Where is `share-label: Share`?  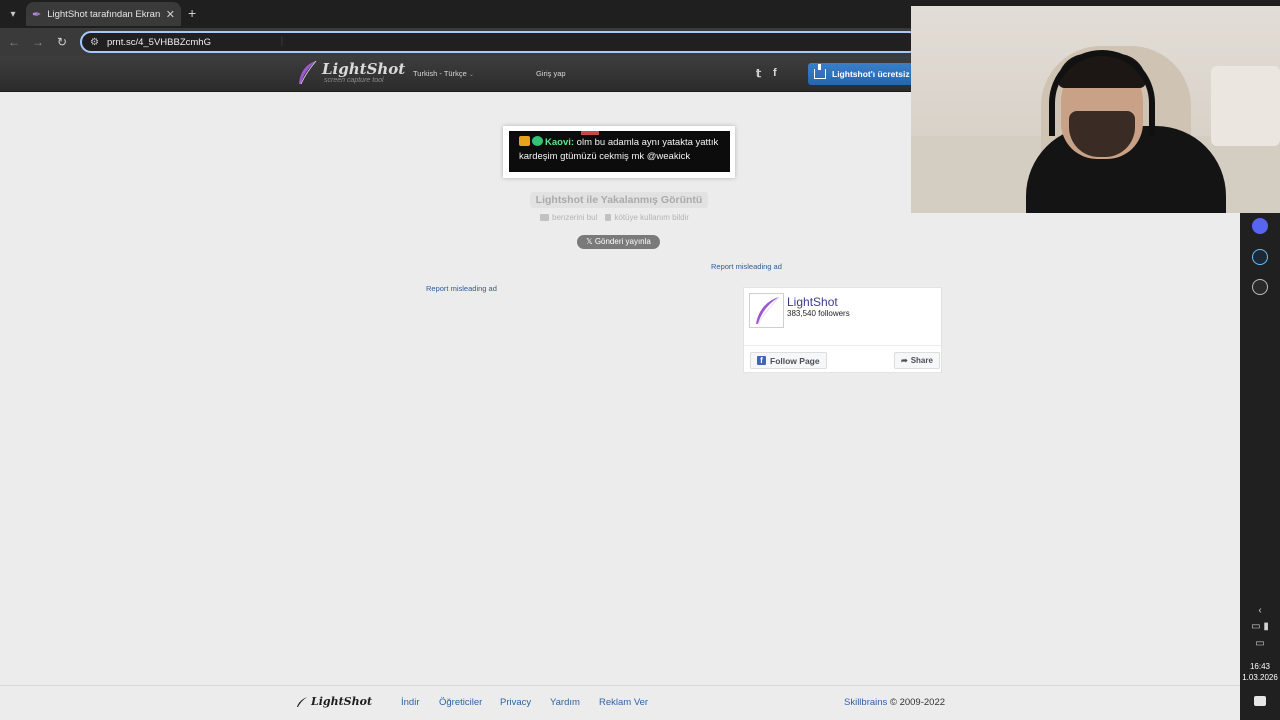
share-label: Share is located at coordinates (921, 360).